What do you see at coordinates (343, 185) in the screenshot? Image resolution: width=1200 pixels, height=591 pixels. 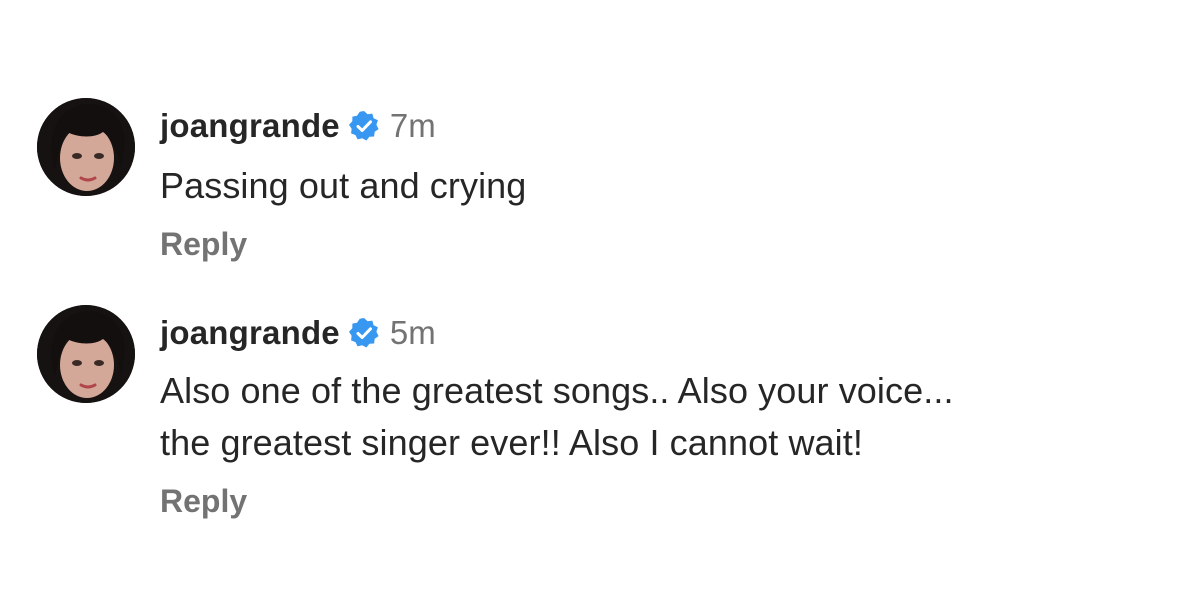 I see `comment-text-line: Passing out and crying` at bounding box center [343, 185].